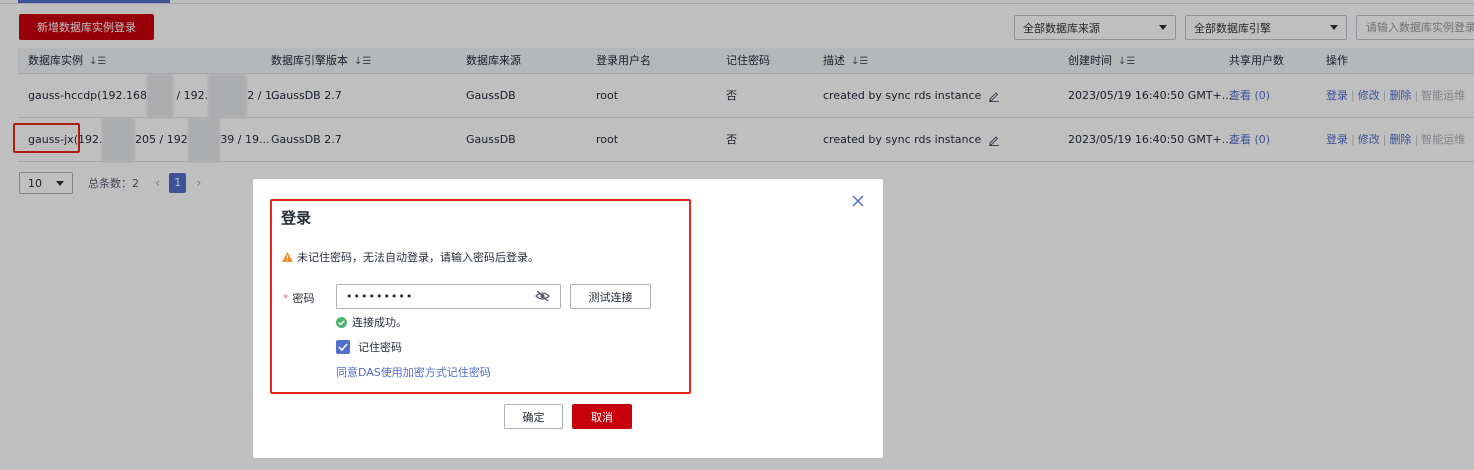 This screenshot has height=470, width=1474. What do you see at coordinates (341, 322) in the screenshot?
I see `success-check-icon` at bounding box center [341, 322].